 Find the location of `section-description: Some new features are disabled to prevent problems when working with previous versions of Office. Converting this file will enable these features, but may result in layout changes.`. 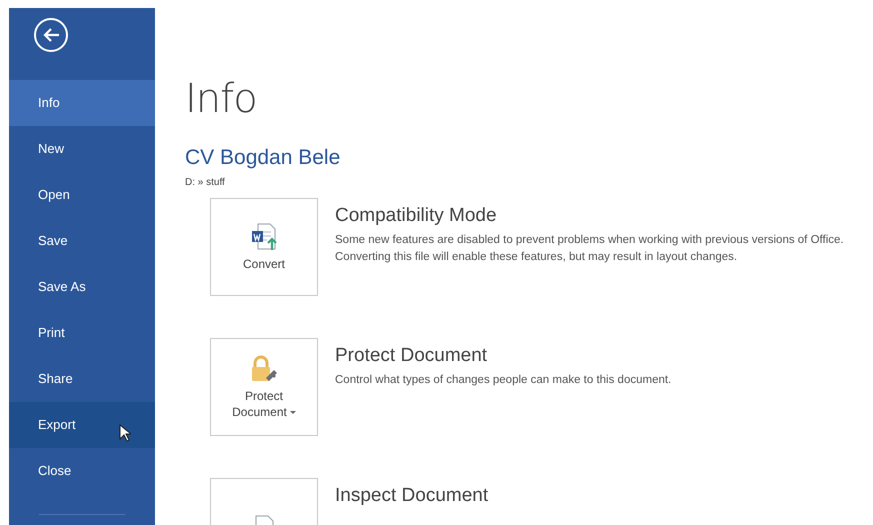

section-description: Some new features are disabled to prevent problems when working with previous versions of Office. Converting this file will enable these features, but may result in layout changes. is located at coordinates (590, 249).